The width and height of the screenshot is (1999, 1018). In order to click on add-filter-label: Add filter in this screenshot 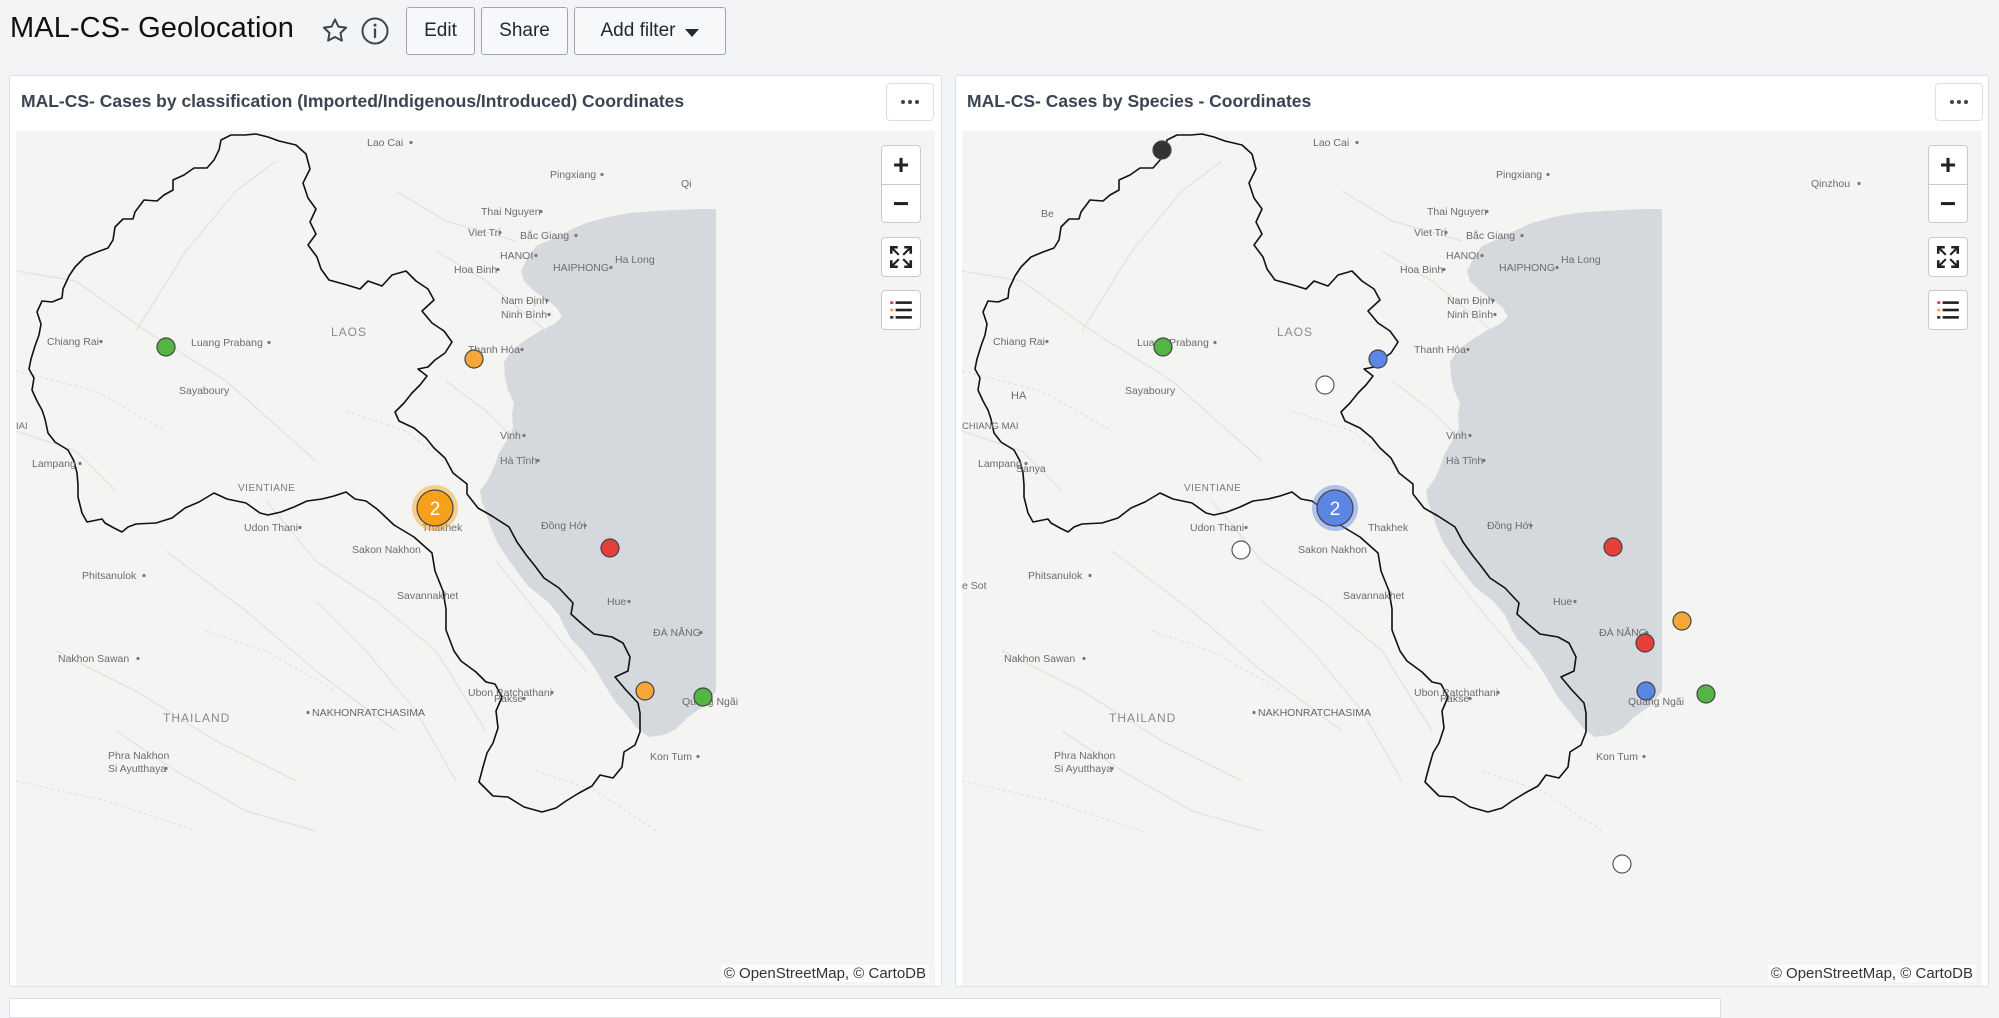, I will do `click(638, 30)`.